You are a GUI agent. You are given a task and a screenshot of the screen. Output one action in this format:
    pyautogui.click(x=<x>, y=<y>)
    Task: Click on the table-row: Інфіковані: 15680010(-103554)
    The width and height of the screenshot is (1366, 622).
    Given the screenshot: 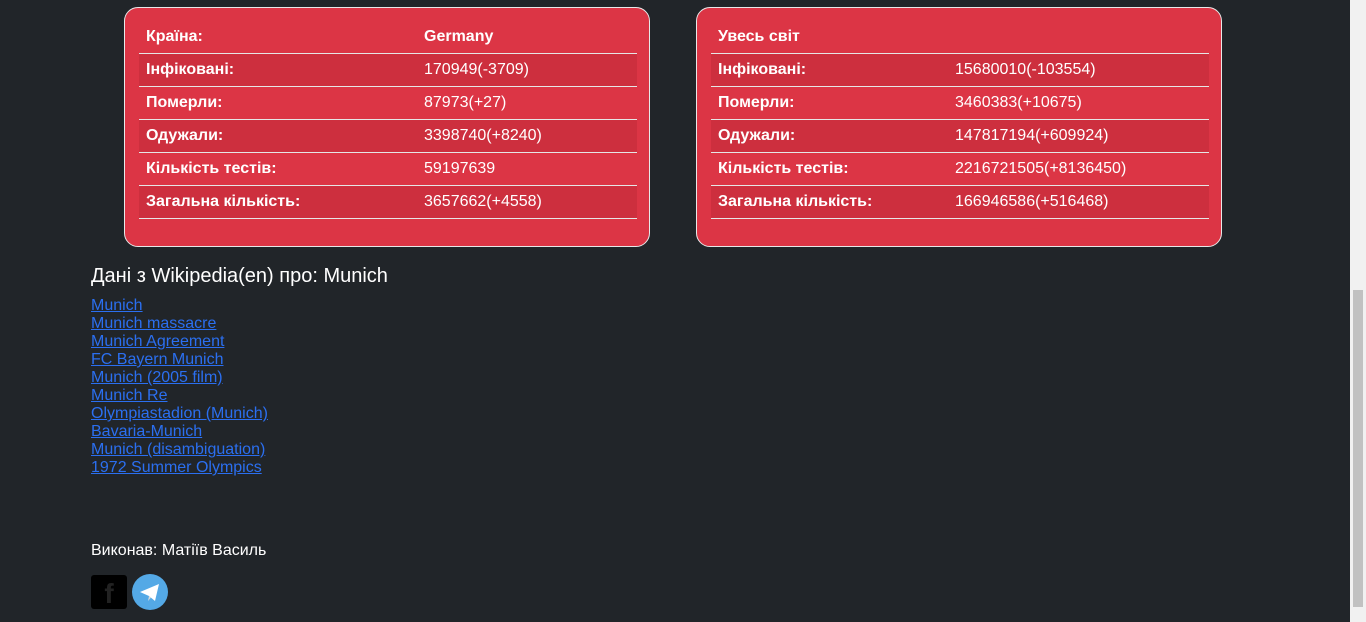 What is the action you would take?
    pyautogui.click(x=960, y=70)
    